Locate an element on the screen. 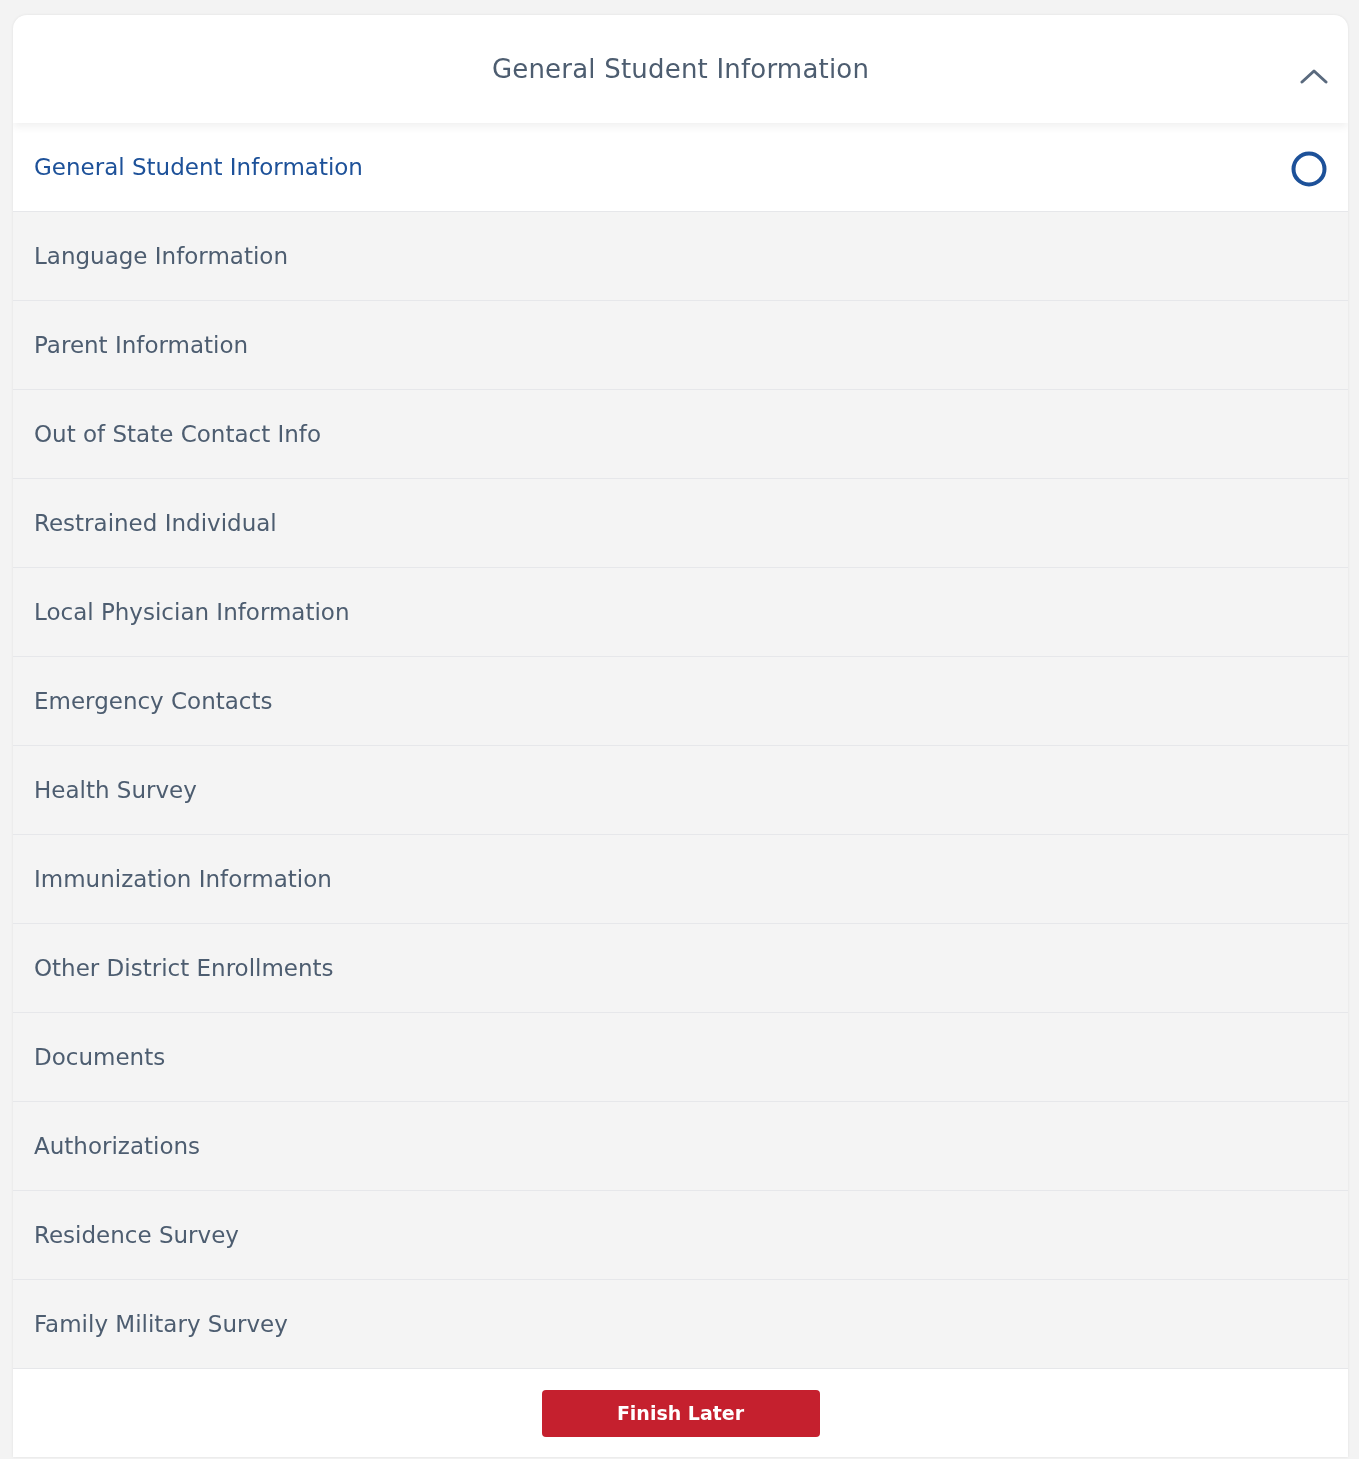  section-item: General Student Information is located at coordinates (680, 167).